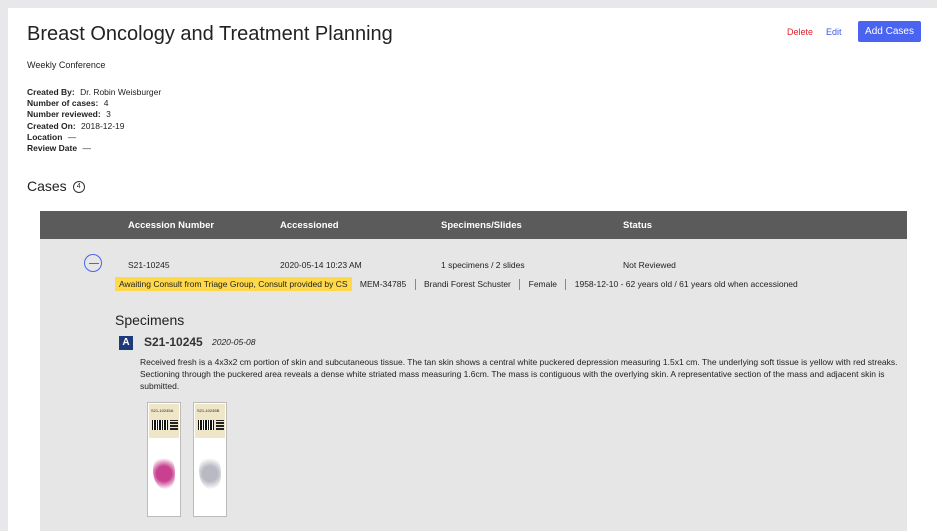 Image resolution: width=937 pixels, height=531 pixels. Describe the element at coordinates (51, 92) in the screenshot. I see `meta-label: Created By:` at that location.